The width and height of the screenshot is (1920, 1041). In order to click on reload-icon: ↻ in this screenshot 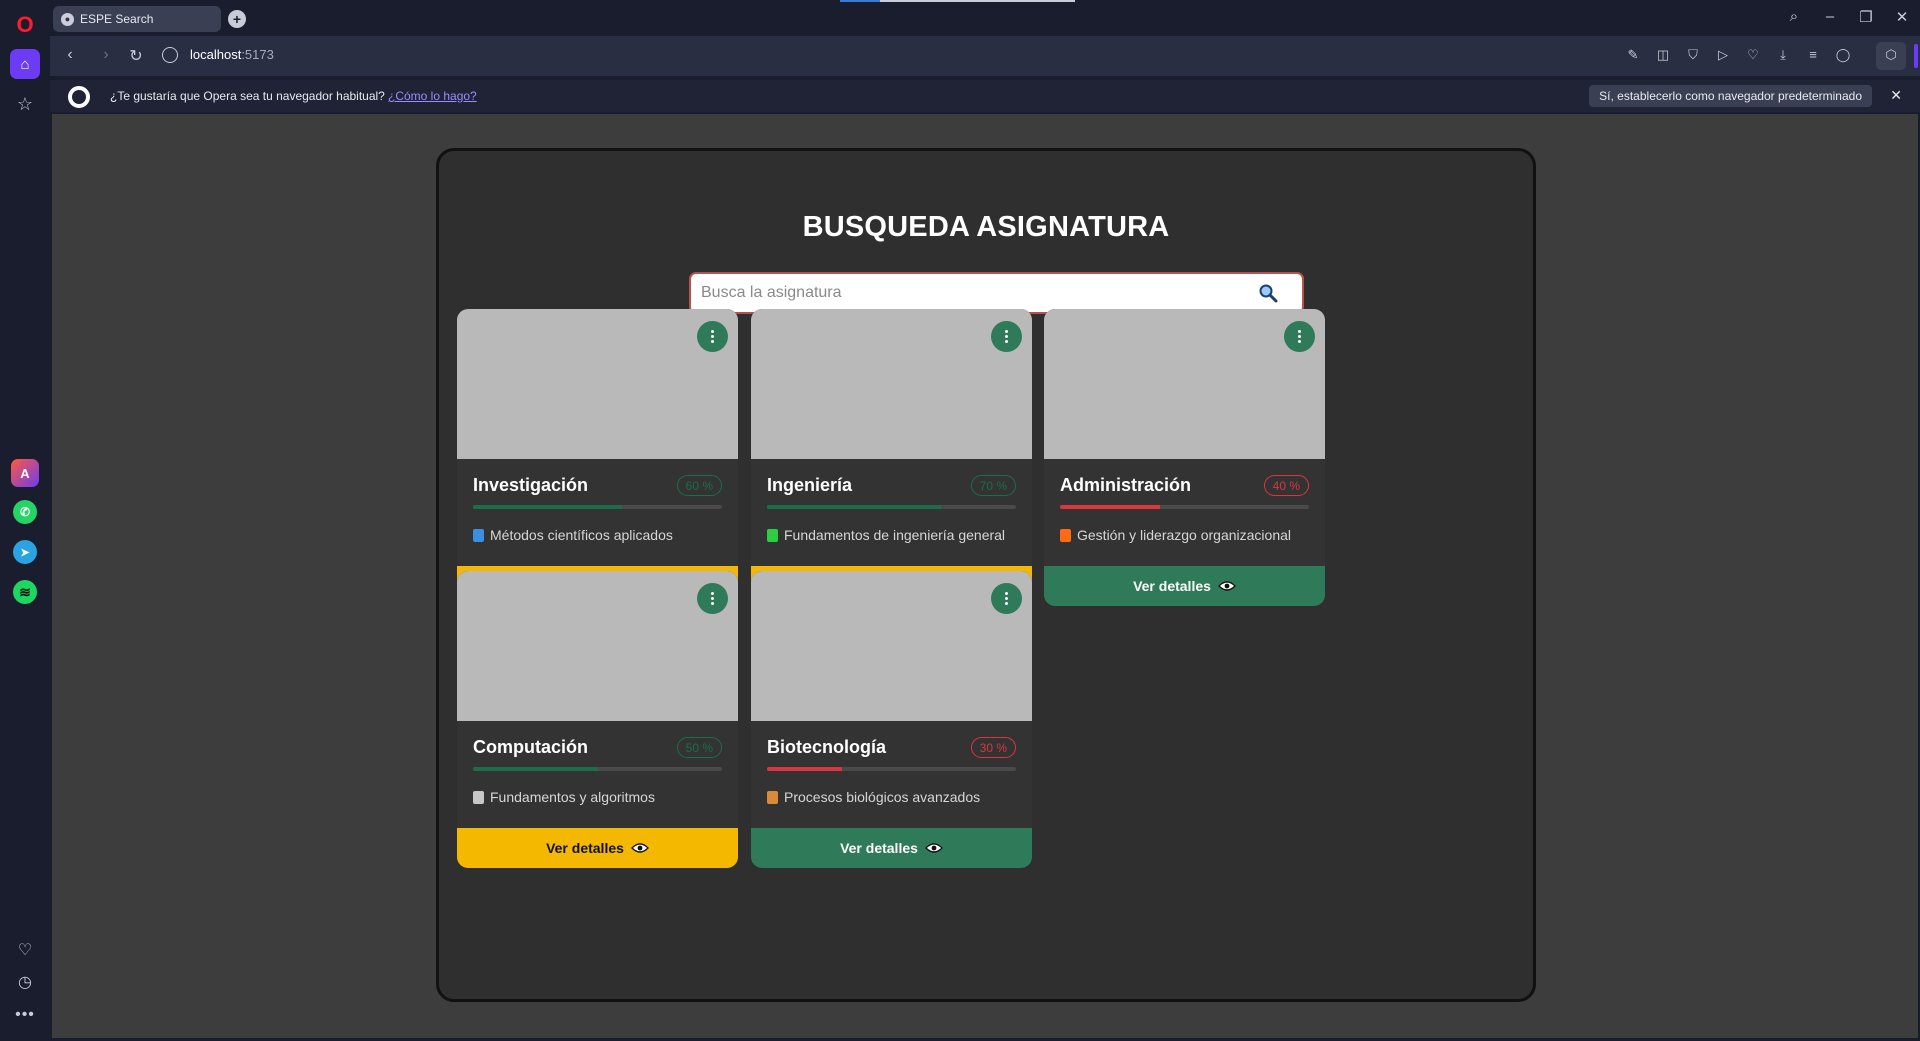, I will do `click(136, 56)`.